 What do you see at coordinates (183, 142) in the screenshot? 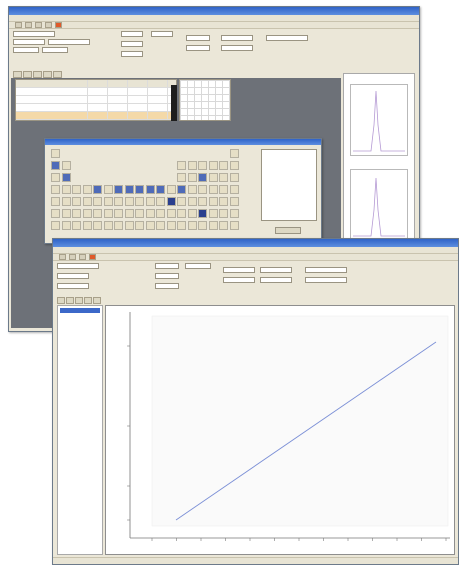
I see `periodic-window-titlebar` at bounding box center [183, 142].